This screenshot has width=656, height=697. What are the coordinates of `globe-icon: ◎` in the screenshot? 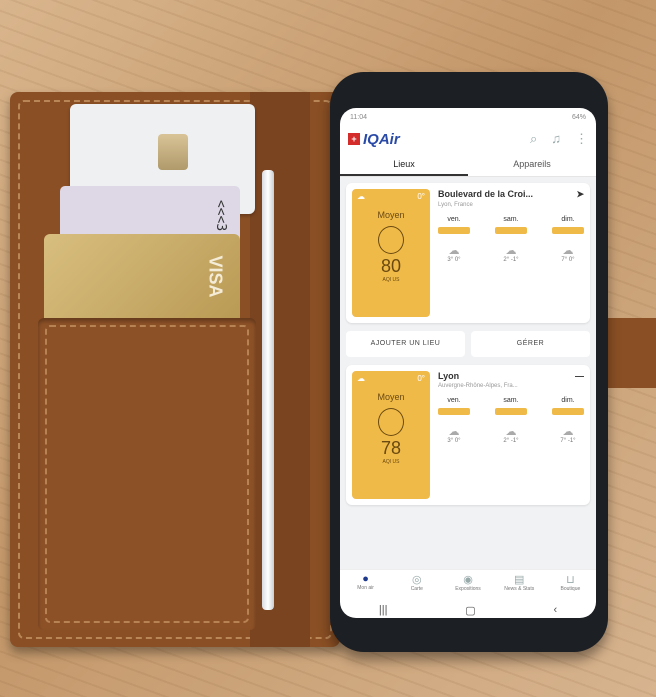 It's located at (417, 580).